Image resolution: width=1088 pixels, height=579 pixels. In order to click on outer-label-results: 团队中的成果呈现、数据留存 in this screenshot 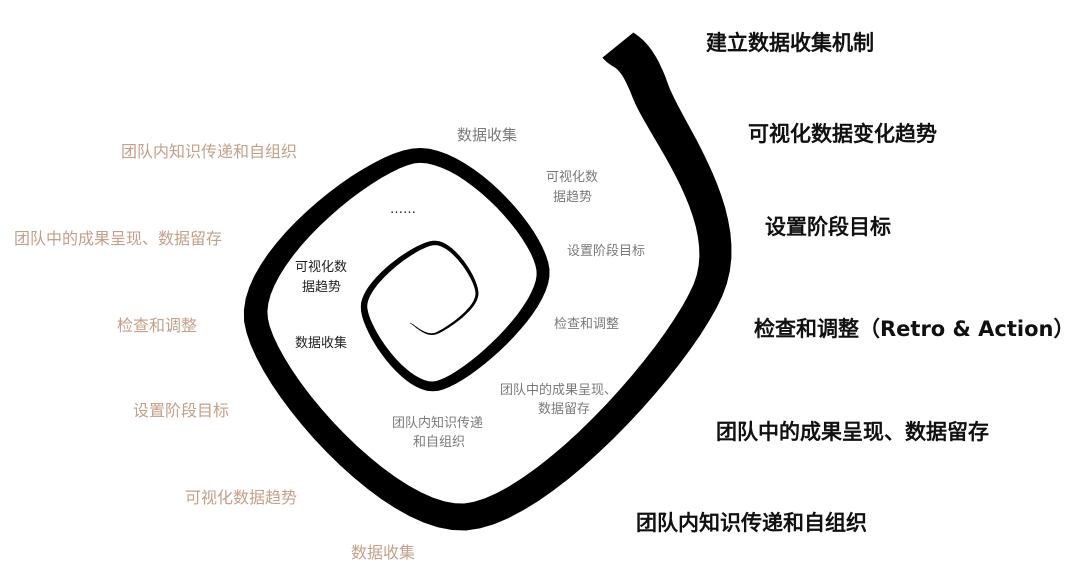, I will do `click(852, 432)`.